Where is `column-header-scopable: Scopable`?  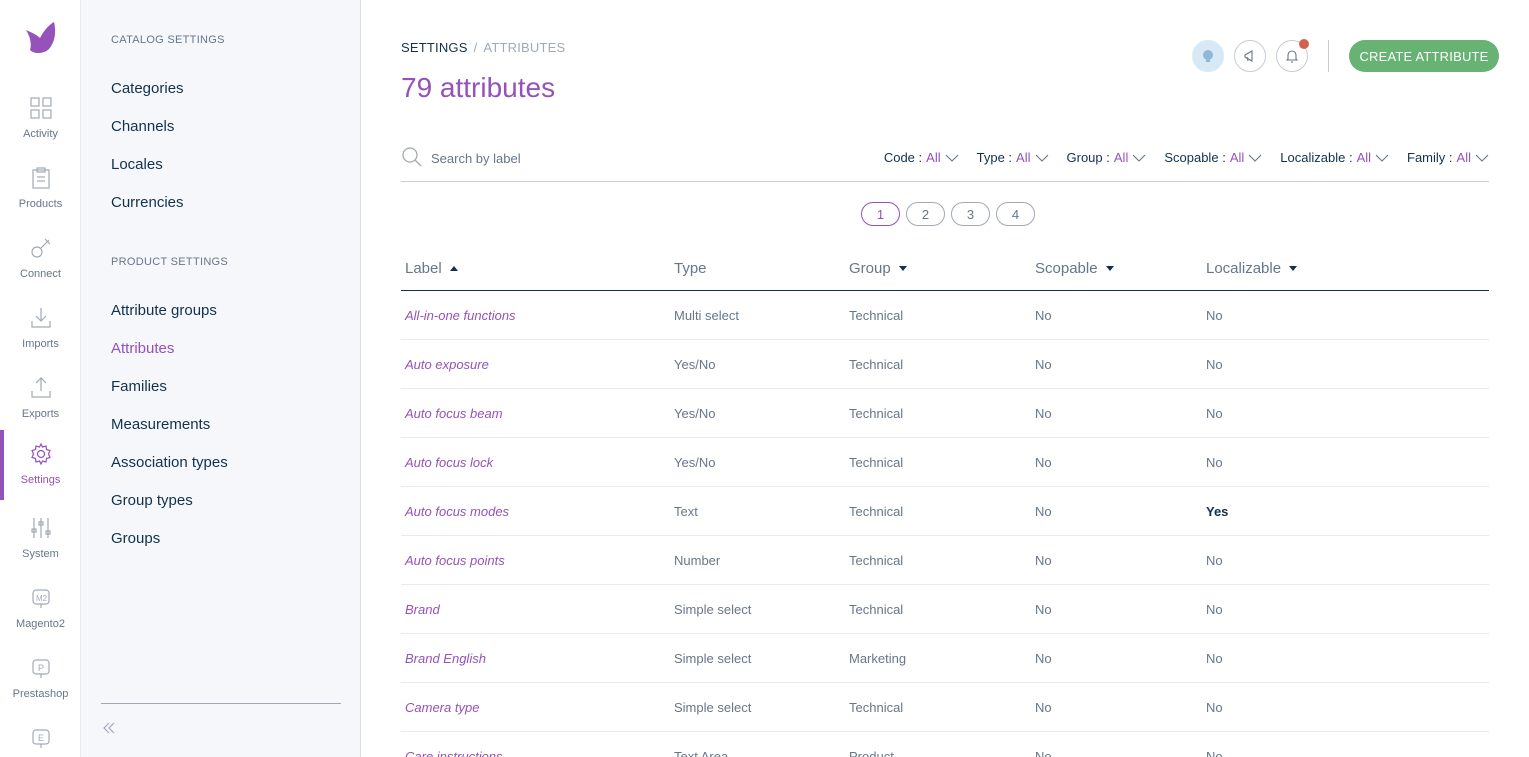
column-header-scopable: Scopable is located at coordinates (1074, 268).